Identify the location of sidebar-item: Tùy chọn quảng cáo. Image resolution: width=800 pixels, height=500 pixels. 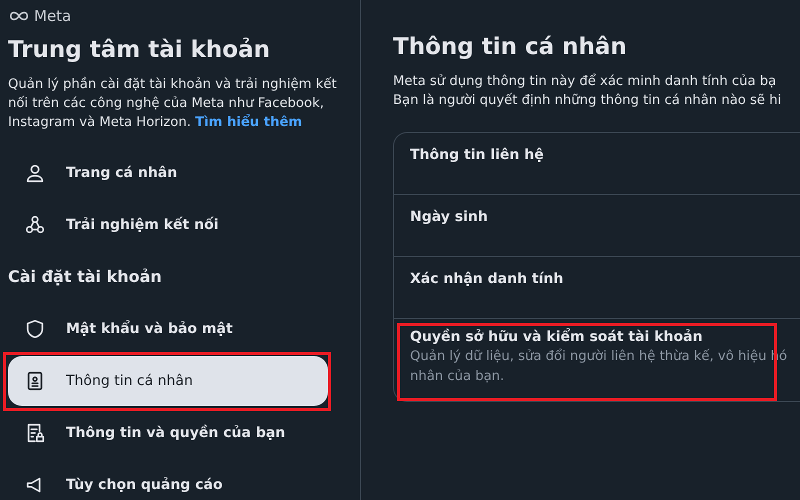
(168, 480).